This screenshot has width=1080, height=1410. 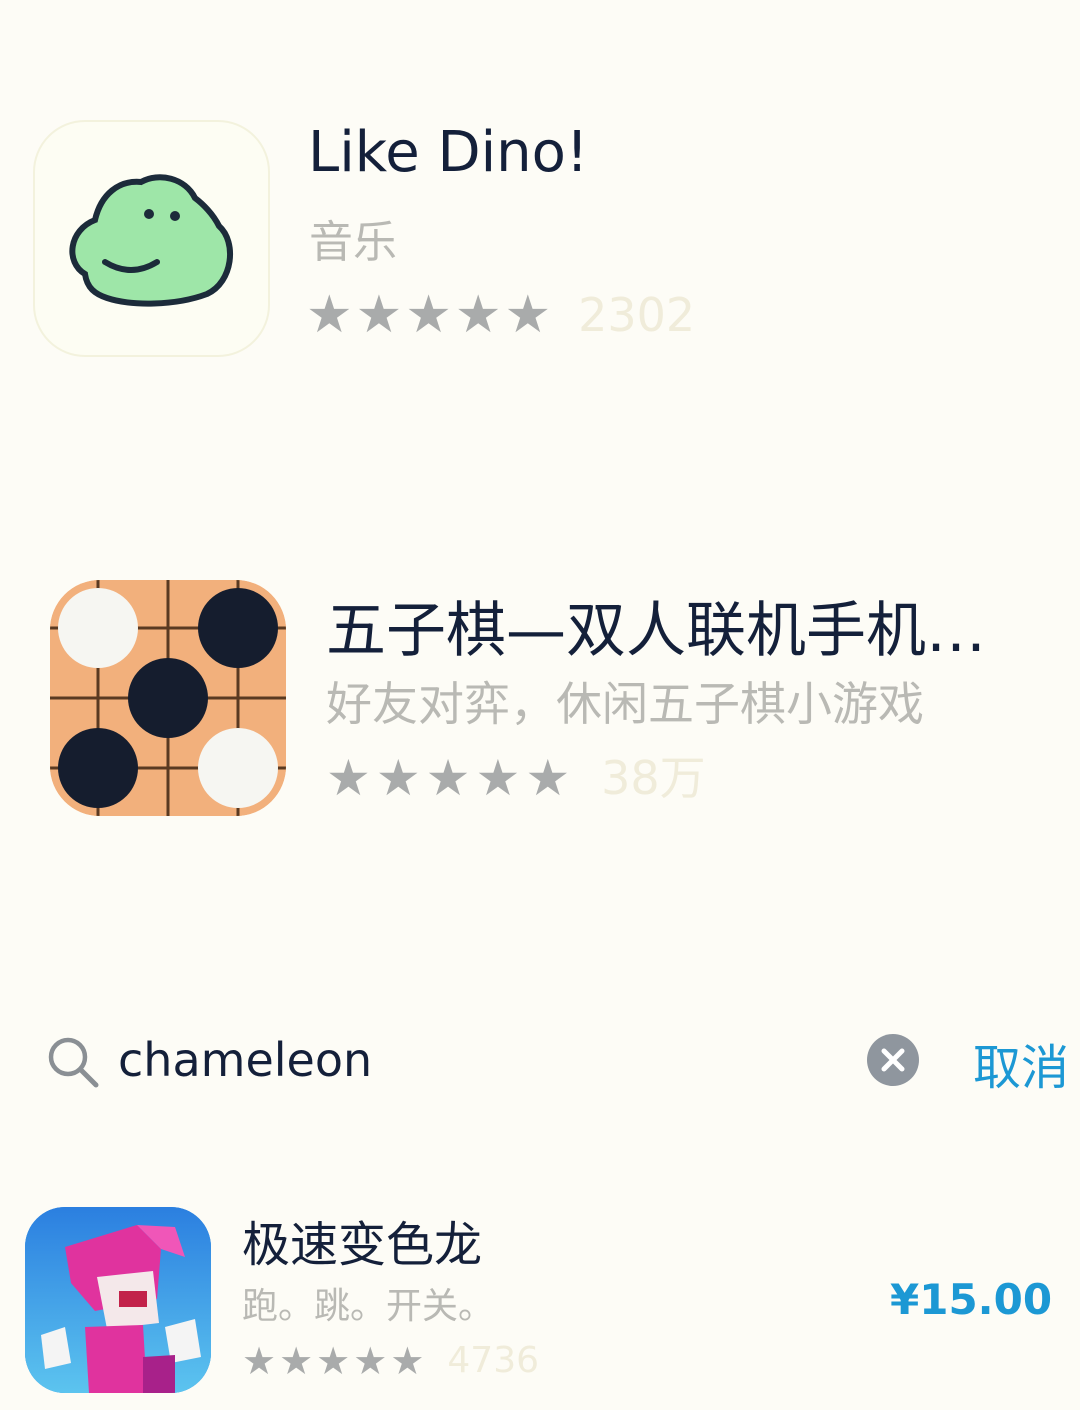 What do you see at coordinates (468, 1060) in the screenshot?
I see `search-input` at bounding box center [468, 1060].